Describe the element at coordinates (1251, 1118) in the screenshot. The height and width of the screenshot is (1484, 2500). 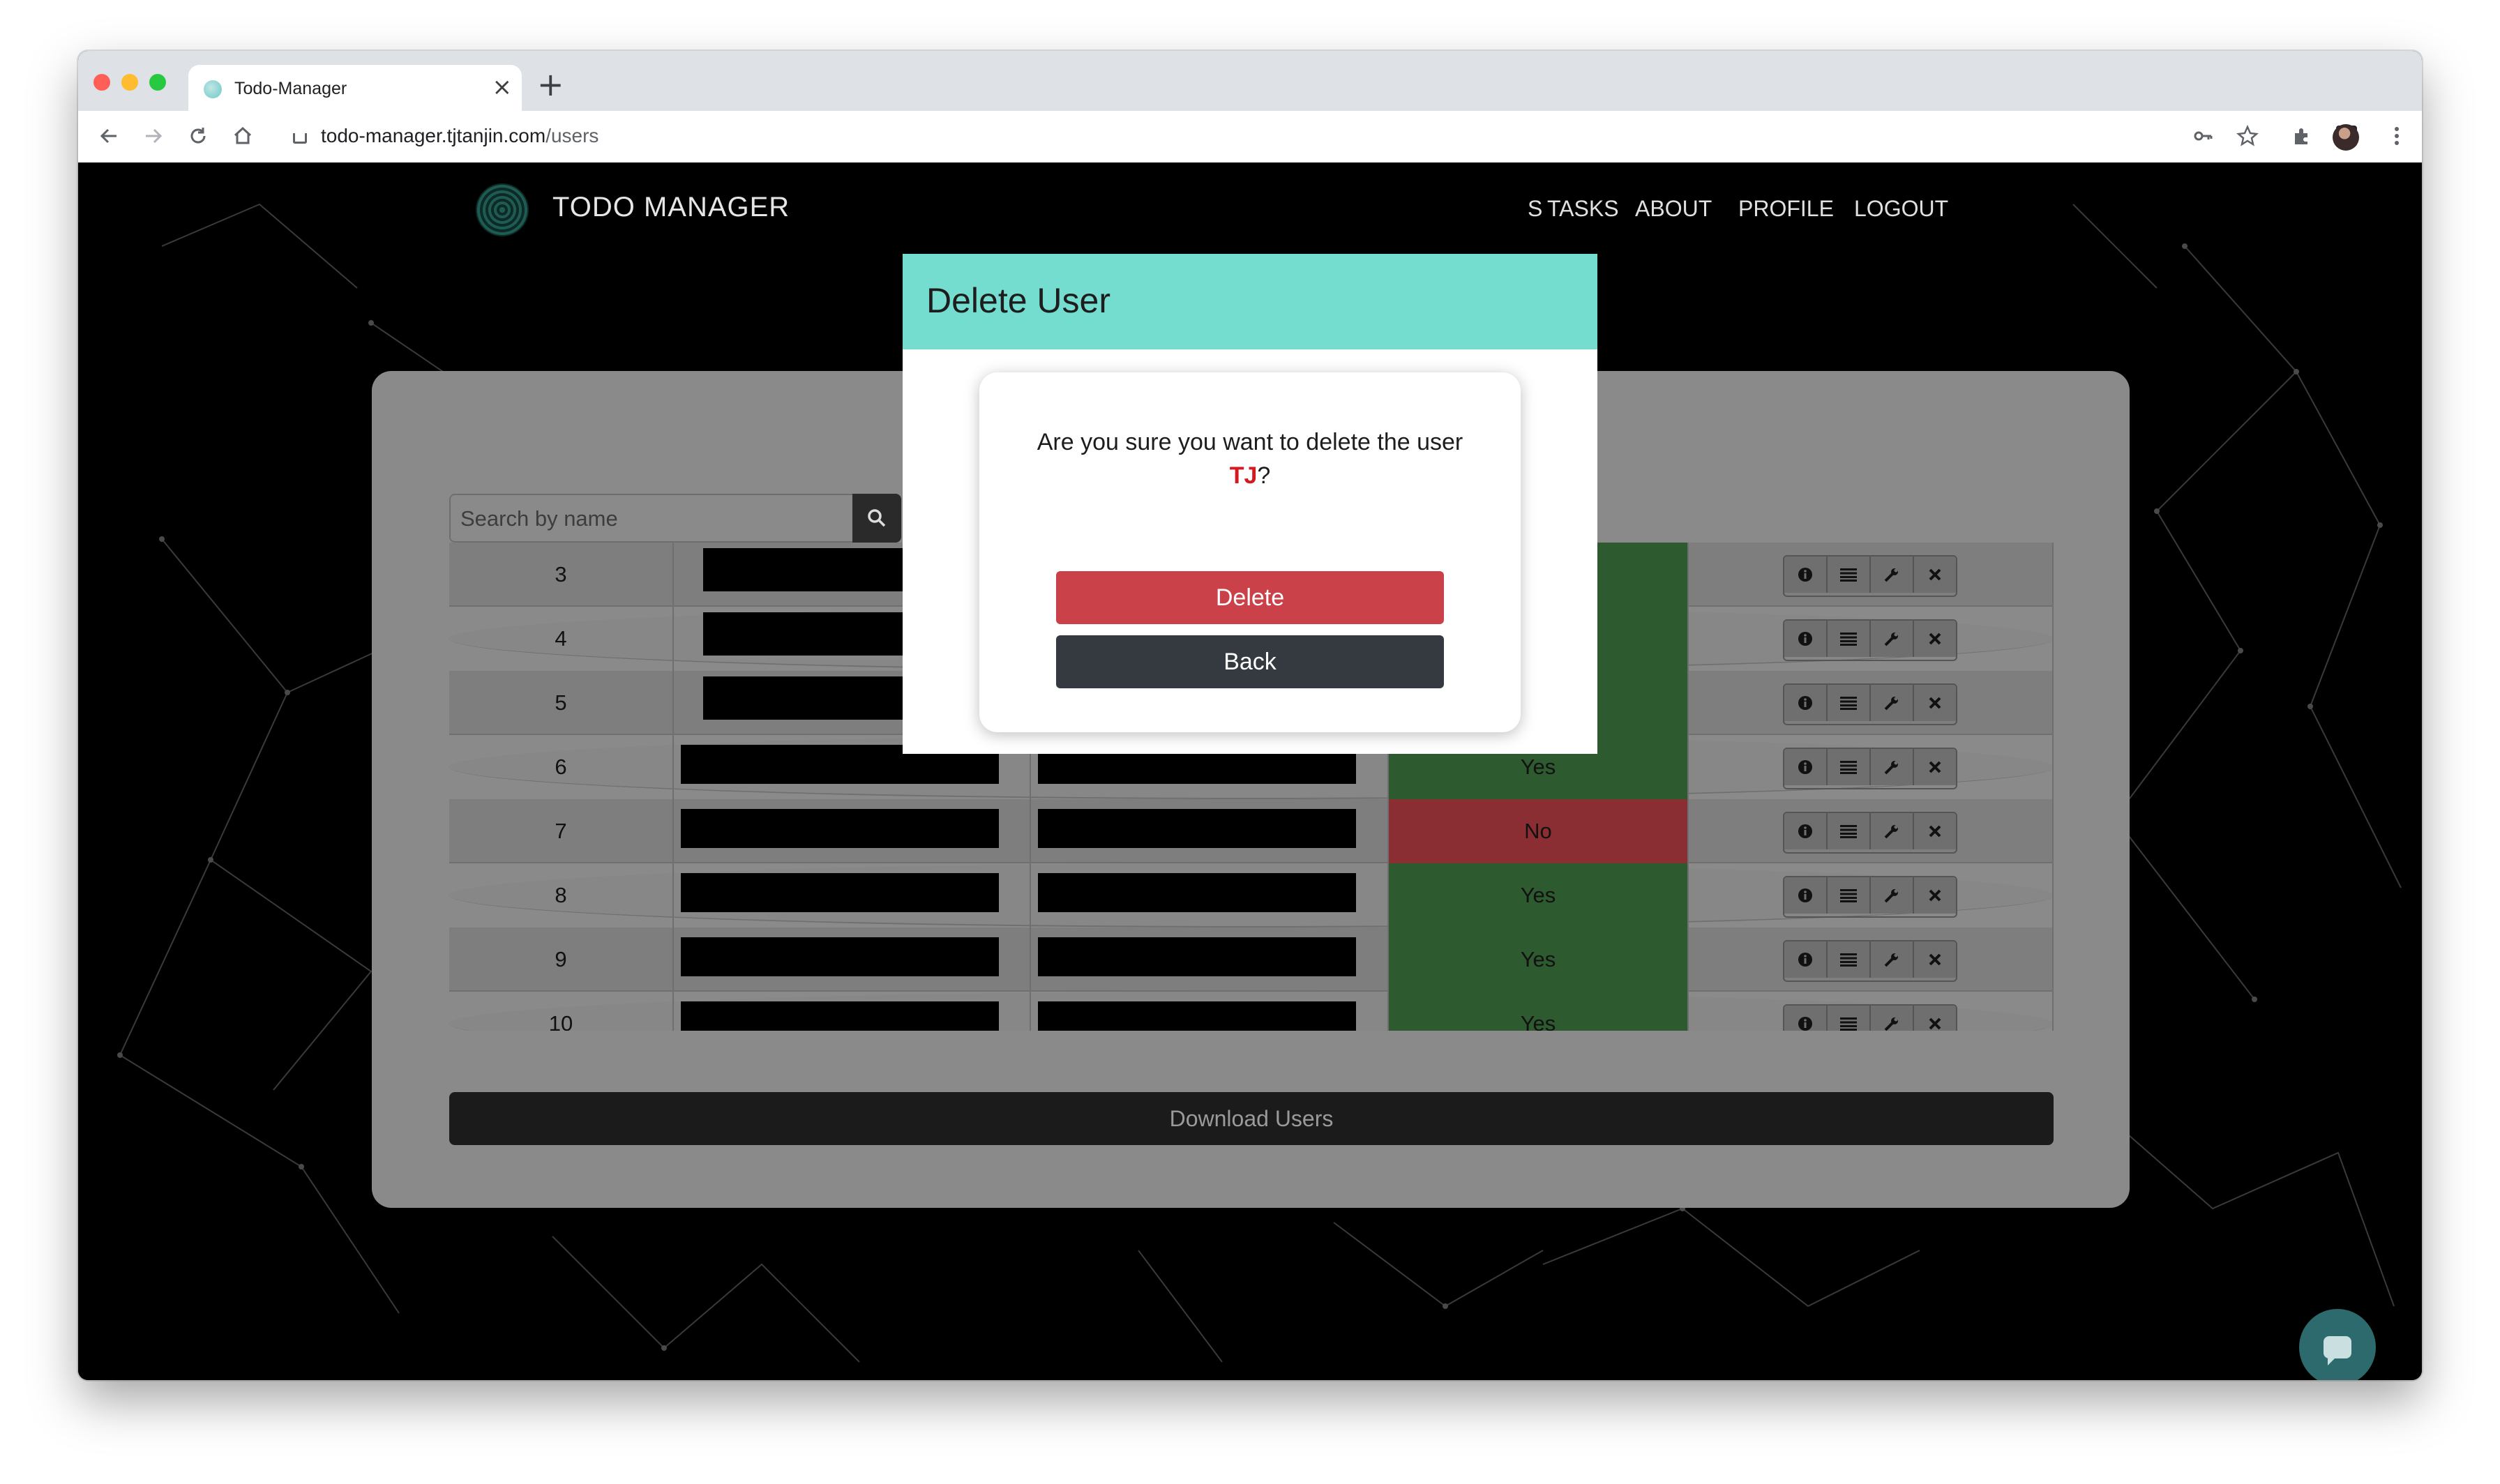
I see `download-users-button: Download Users` at that location.